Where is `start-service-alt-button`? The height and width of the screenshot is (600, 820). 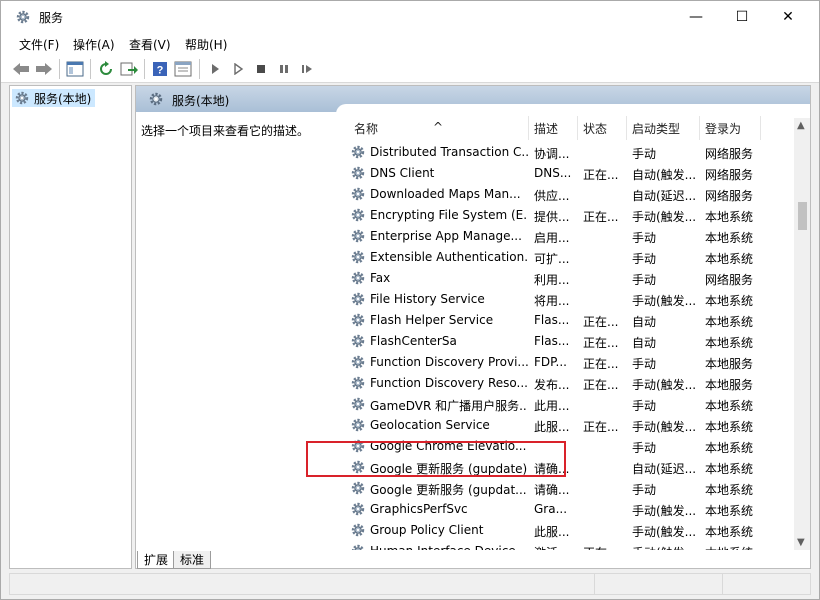 start-service-alt-button is located at coordinates (238, 69).